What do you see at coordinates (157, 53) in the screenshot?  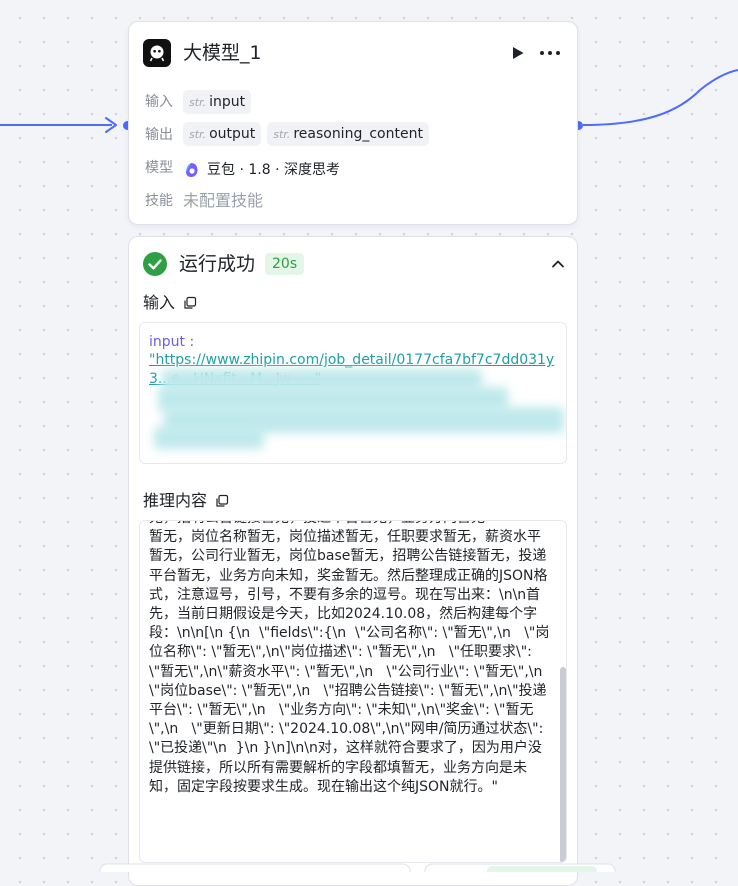 I see `llm-node-icon` at bounding box center [157, 53].